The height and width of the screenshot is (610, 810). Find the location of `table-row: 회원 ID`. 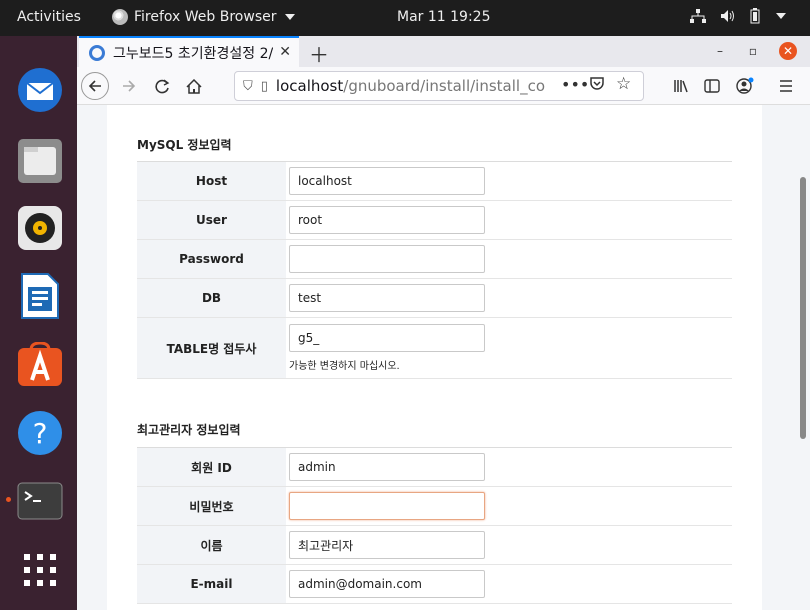

table-row: 회원 ID is located at coordinates (434, 467).